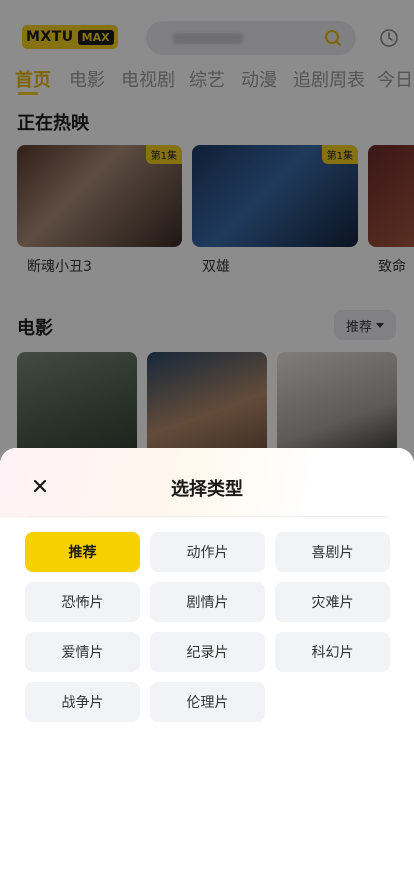 This screenshot has width=414, height=896. Describe the element at coordinates (207, 489) in the screenshot. I see `sheet-title: 选择类型` at that location.